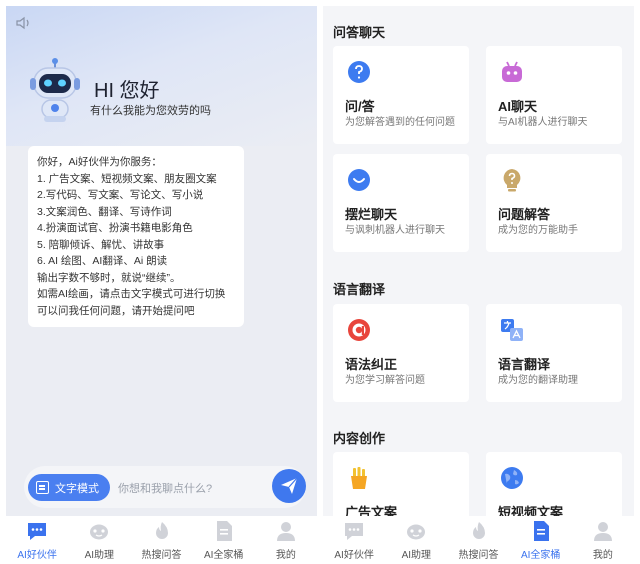 This screenshot has height=564, width=640. I want to click on text-mode-button: 文字模式, so click(69, 487).